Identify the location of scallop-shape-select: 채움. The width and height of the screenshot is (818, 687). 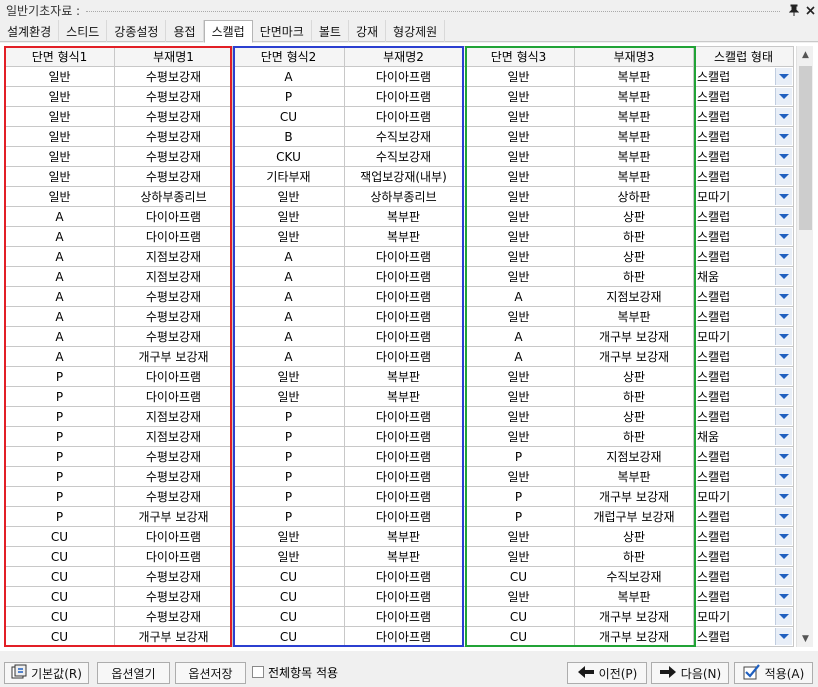
(743, 276).